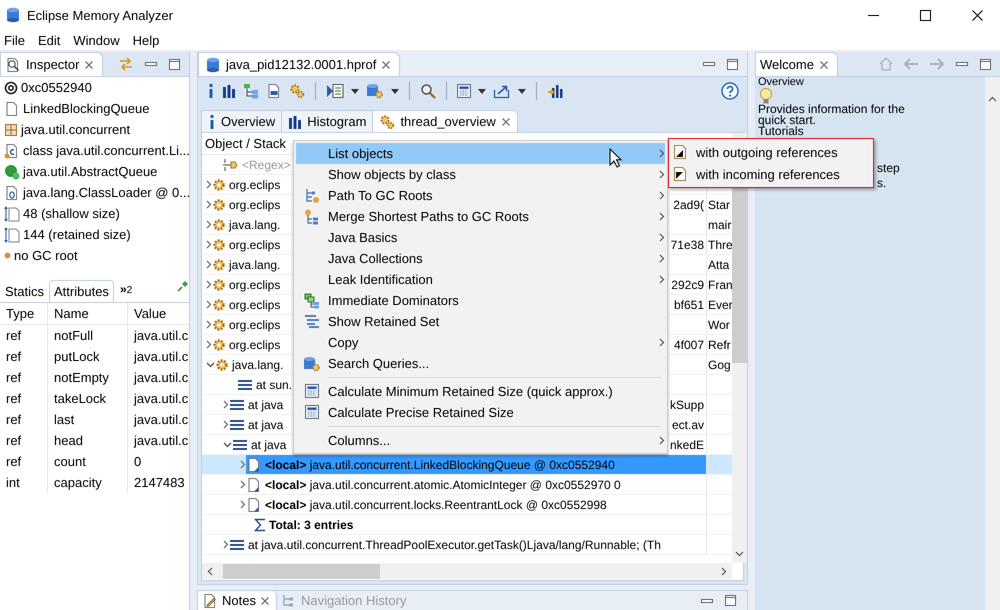  What do you see at coordinates (274, 91) in the screenshot?
I see `query-icon` at bounding box center [274, 91].